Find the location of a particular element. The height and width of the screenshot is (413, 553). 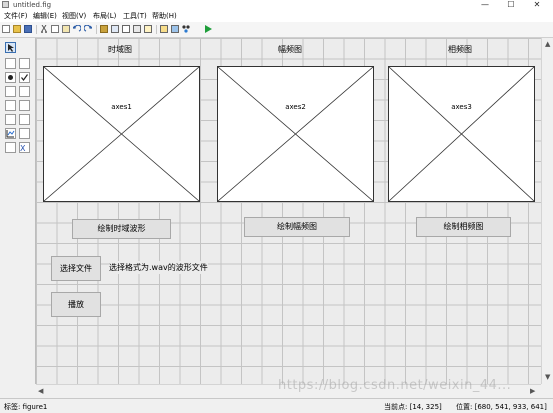

axes2-placeholder: axes2 is located at coordinates (295, 134).